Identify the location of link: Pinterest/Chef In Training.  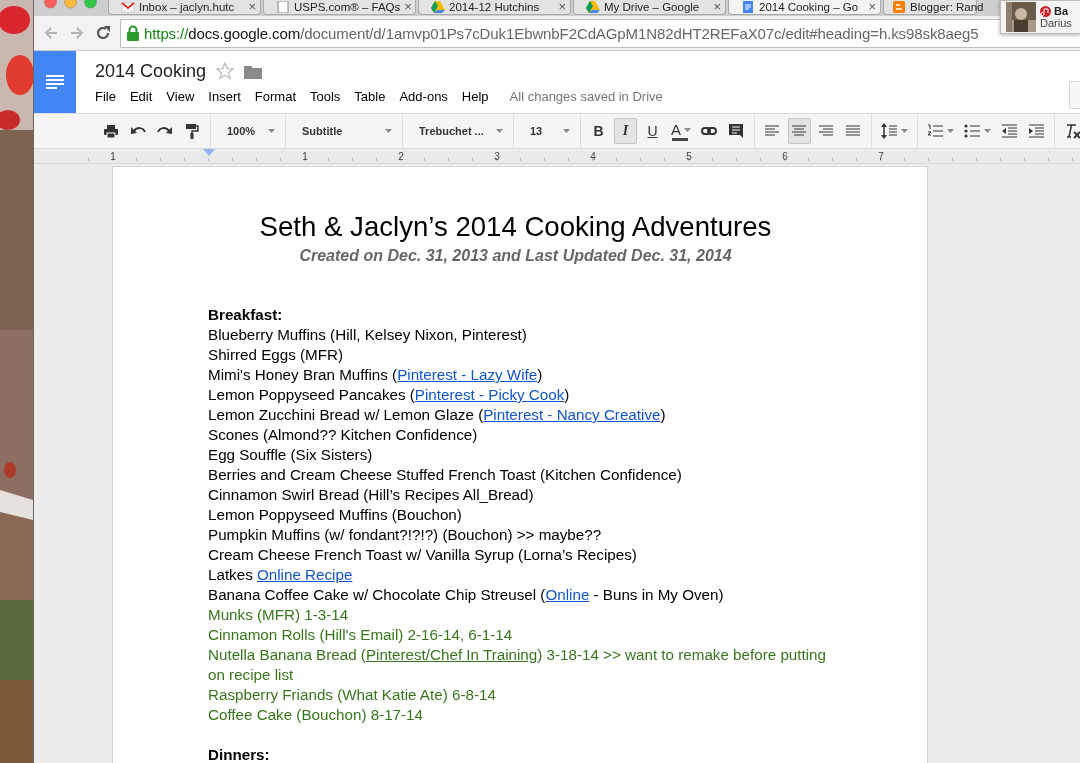
(451, 654).